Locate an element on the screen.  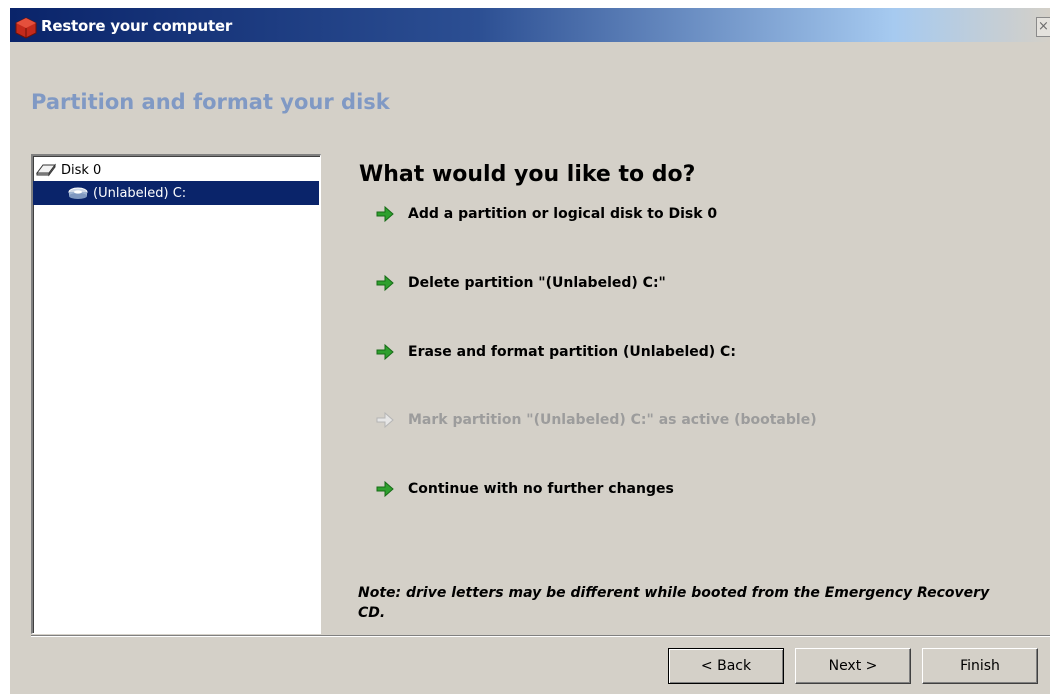
window-title: Restore your computer is located at coordinates (137, 26).